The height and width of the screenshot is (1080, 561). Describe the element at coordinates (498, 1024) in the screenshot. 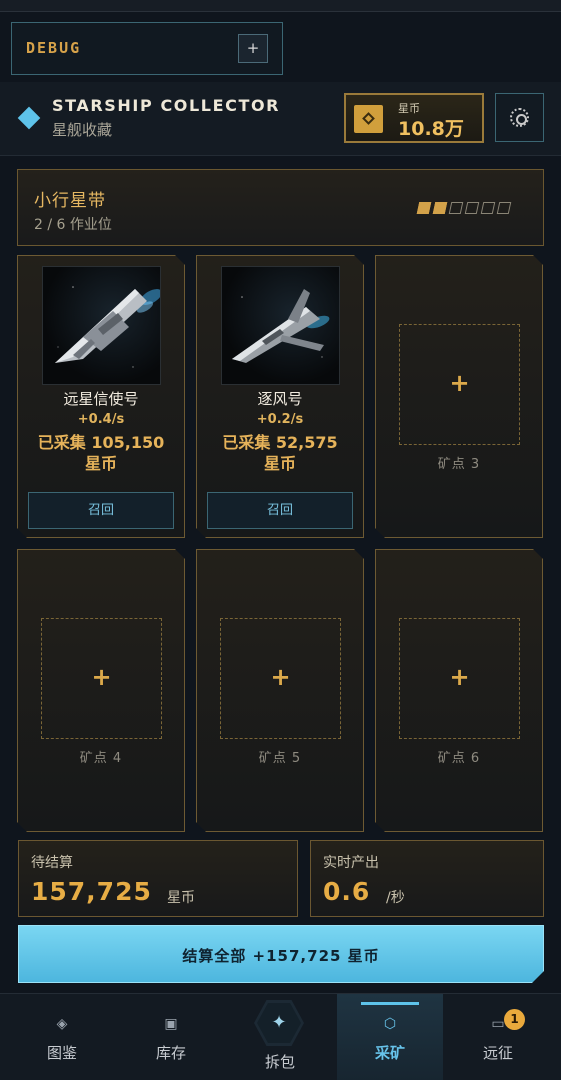

I see `expedition-icon: ▭` at that location.